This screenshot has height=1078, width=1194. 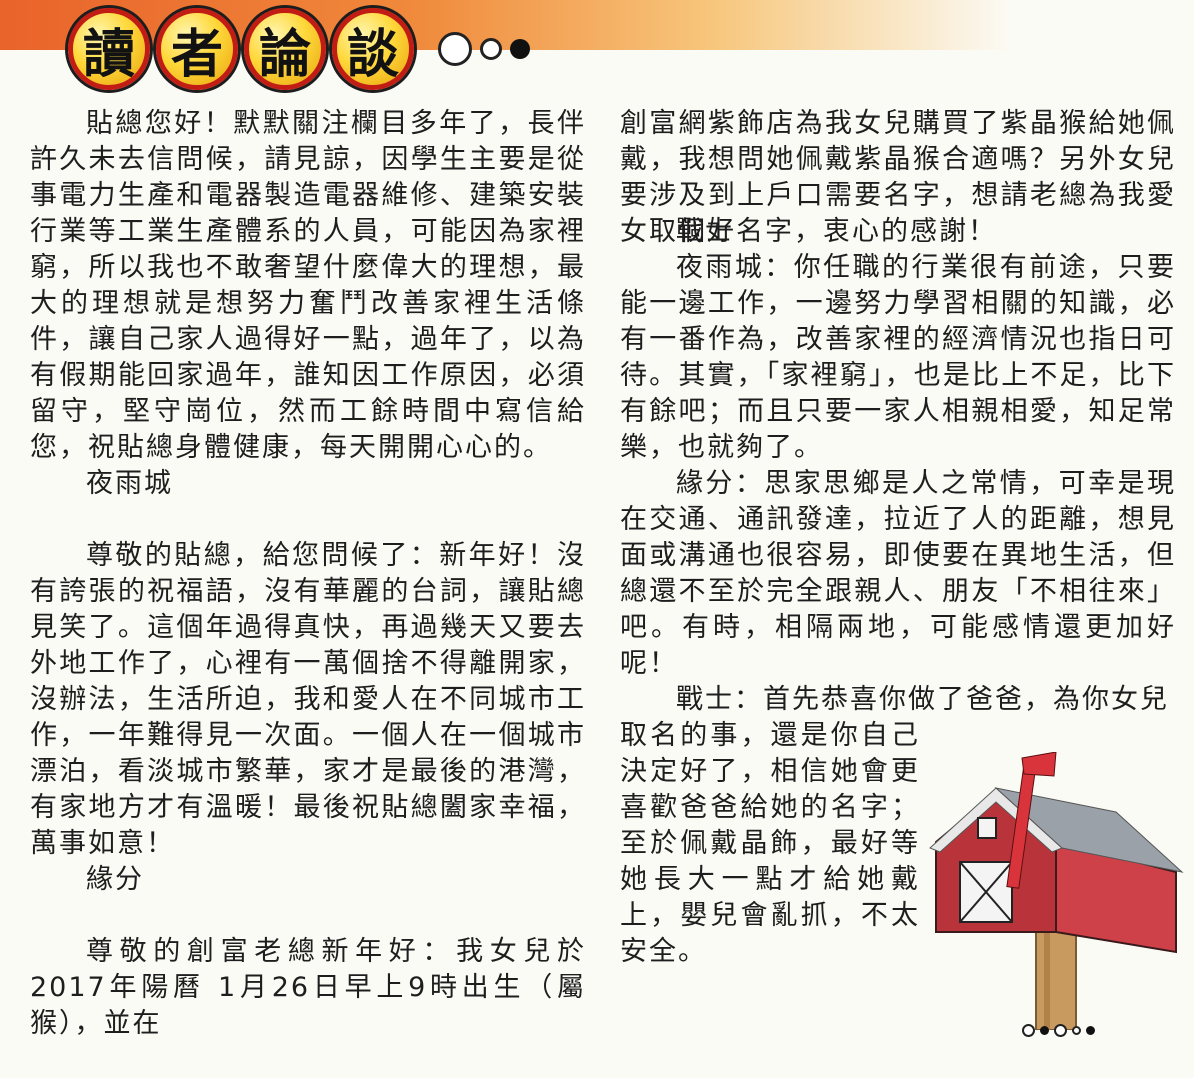 I want to click on section-title: 讀 者 論 談, so click(x=303, y=49).